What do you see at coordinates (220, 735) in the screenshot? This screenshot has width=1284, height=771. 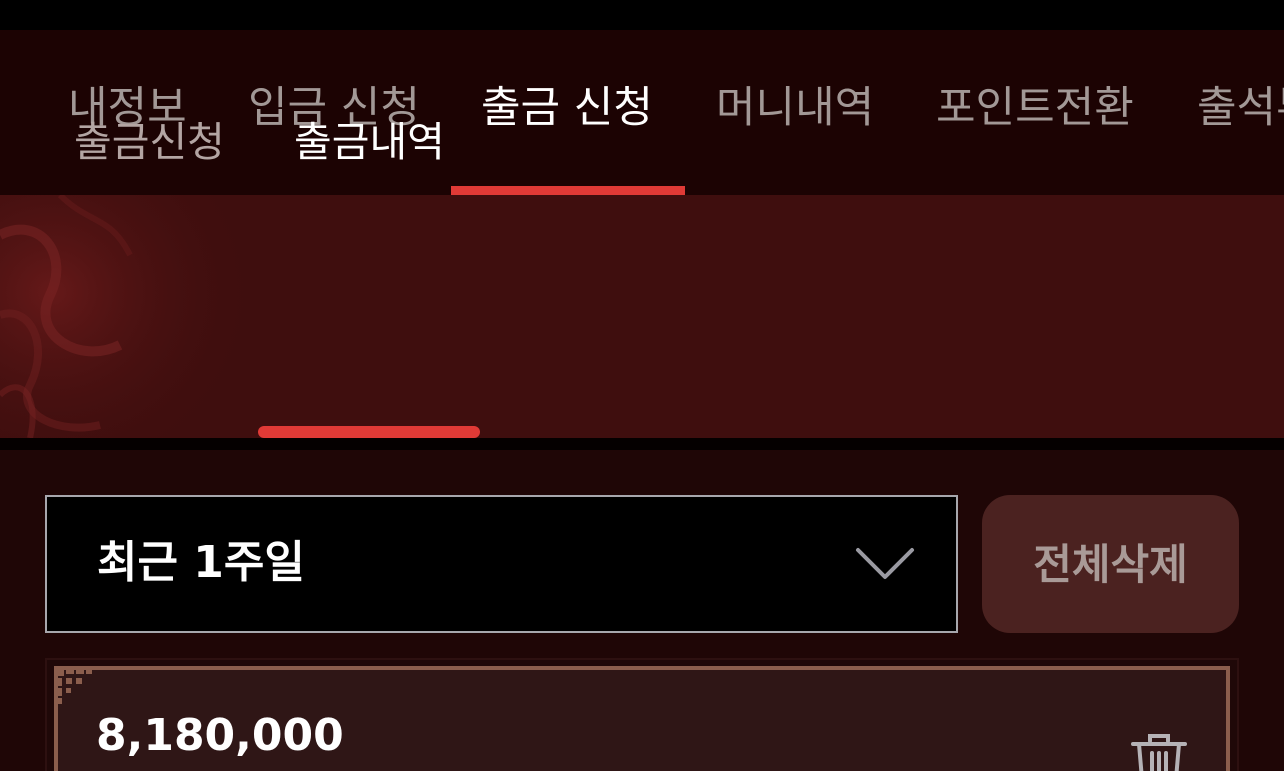 I see `history-amount: 8,180,000` at bounding box center [220, 735].